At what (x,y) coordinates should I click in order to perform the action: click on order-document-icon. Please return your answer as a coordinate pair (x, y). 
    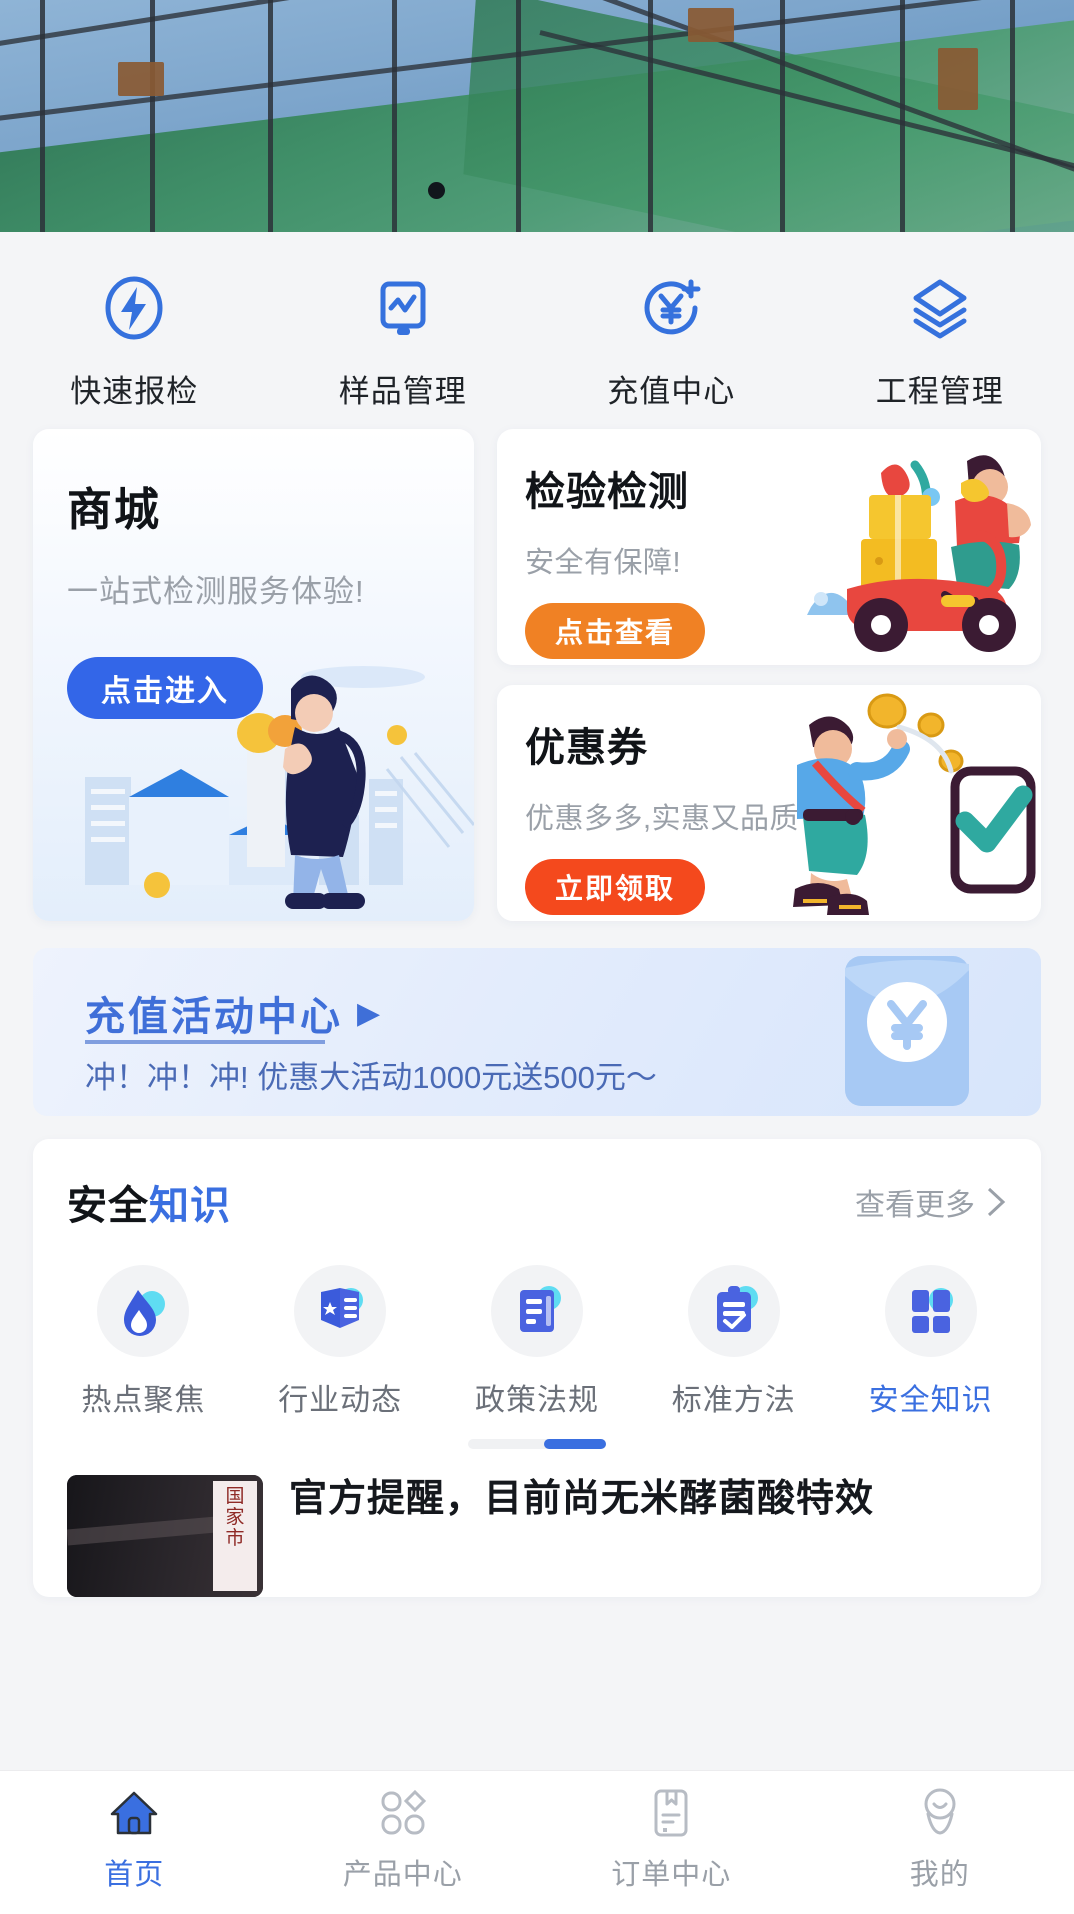
    Looking at the image, I should click on (671, 1813).